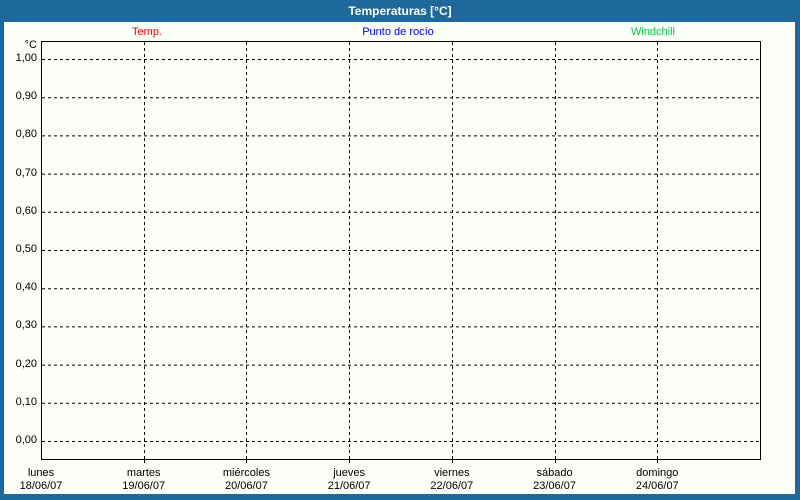 This screenshot has width=800, height=500. I want to click on x-date-label: 19/06/07, so click(144, 486).